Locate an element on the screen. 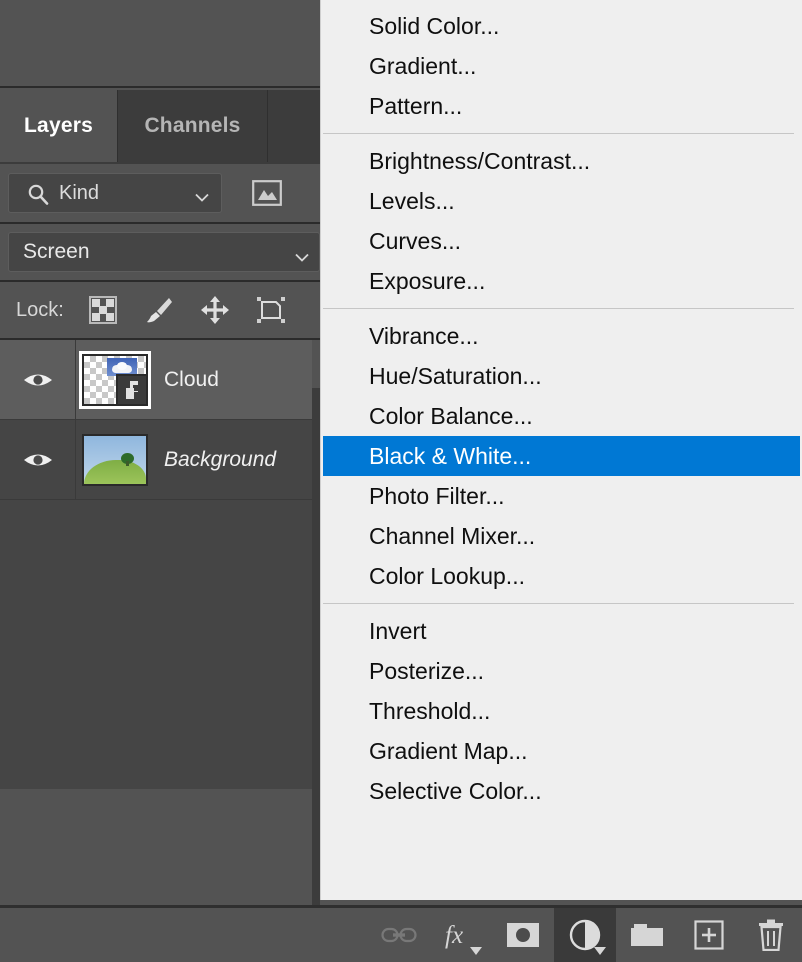 This screenshot has height=962, width=802. tab-layers-label: Layers is located at coordinates (58, 125).